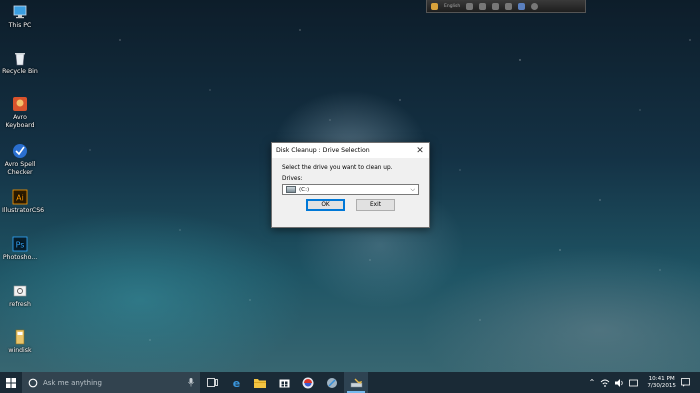 The image size is (700, 393). What do you see at coordinates (292, 179) in the screenshot?
I see `drives-label: Drives:` at bounding box center [292, 179].